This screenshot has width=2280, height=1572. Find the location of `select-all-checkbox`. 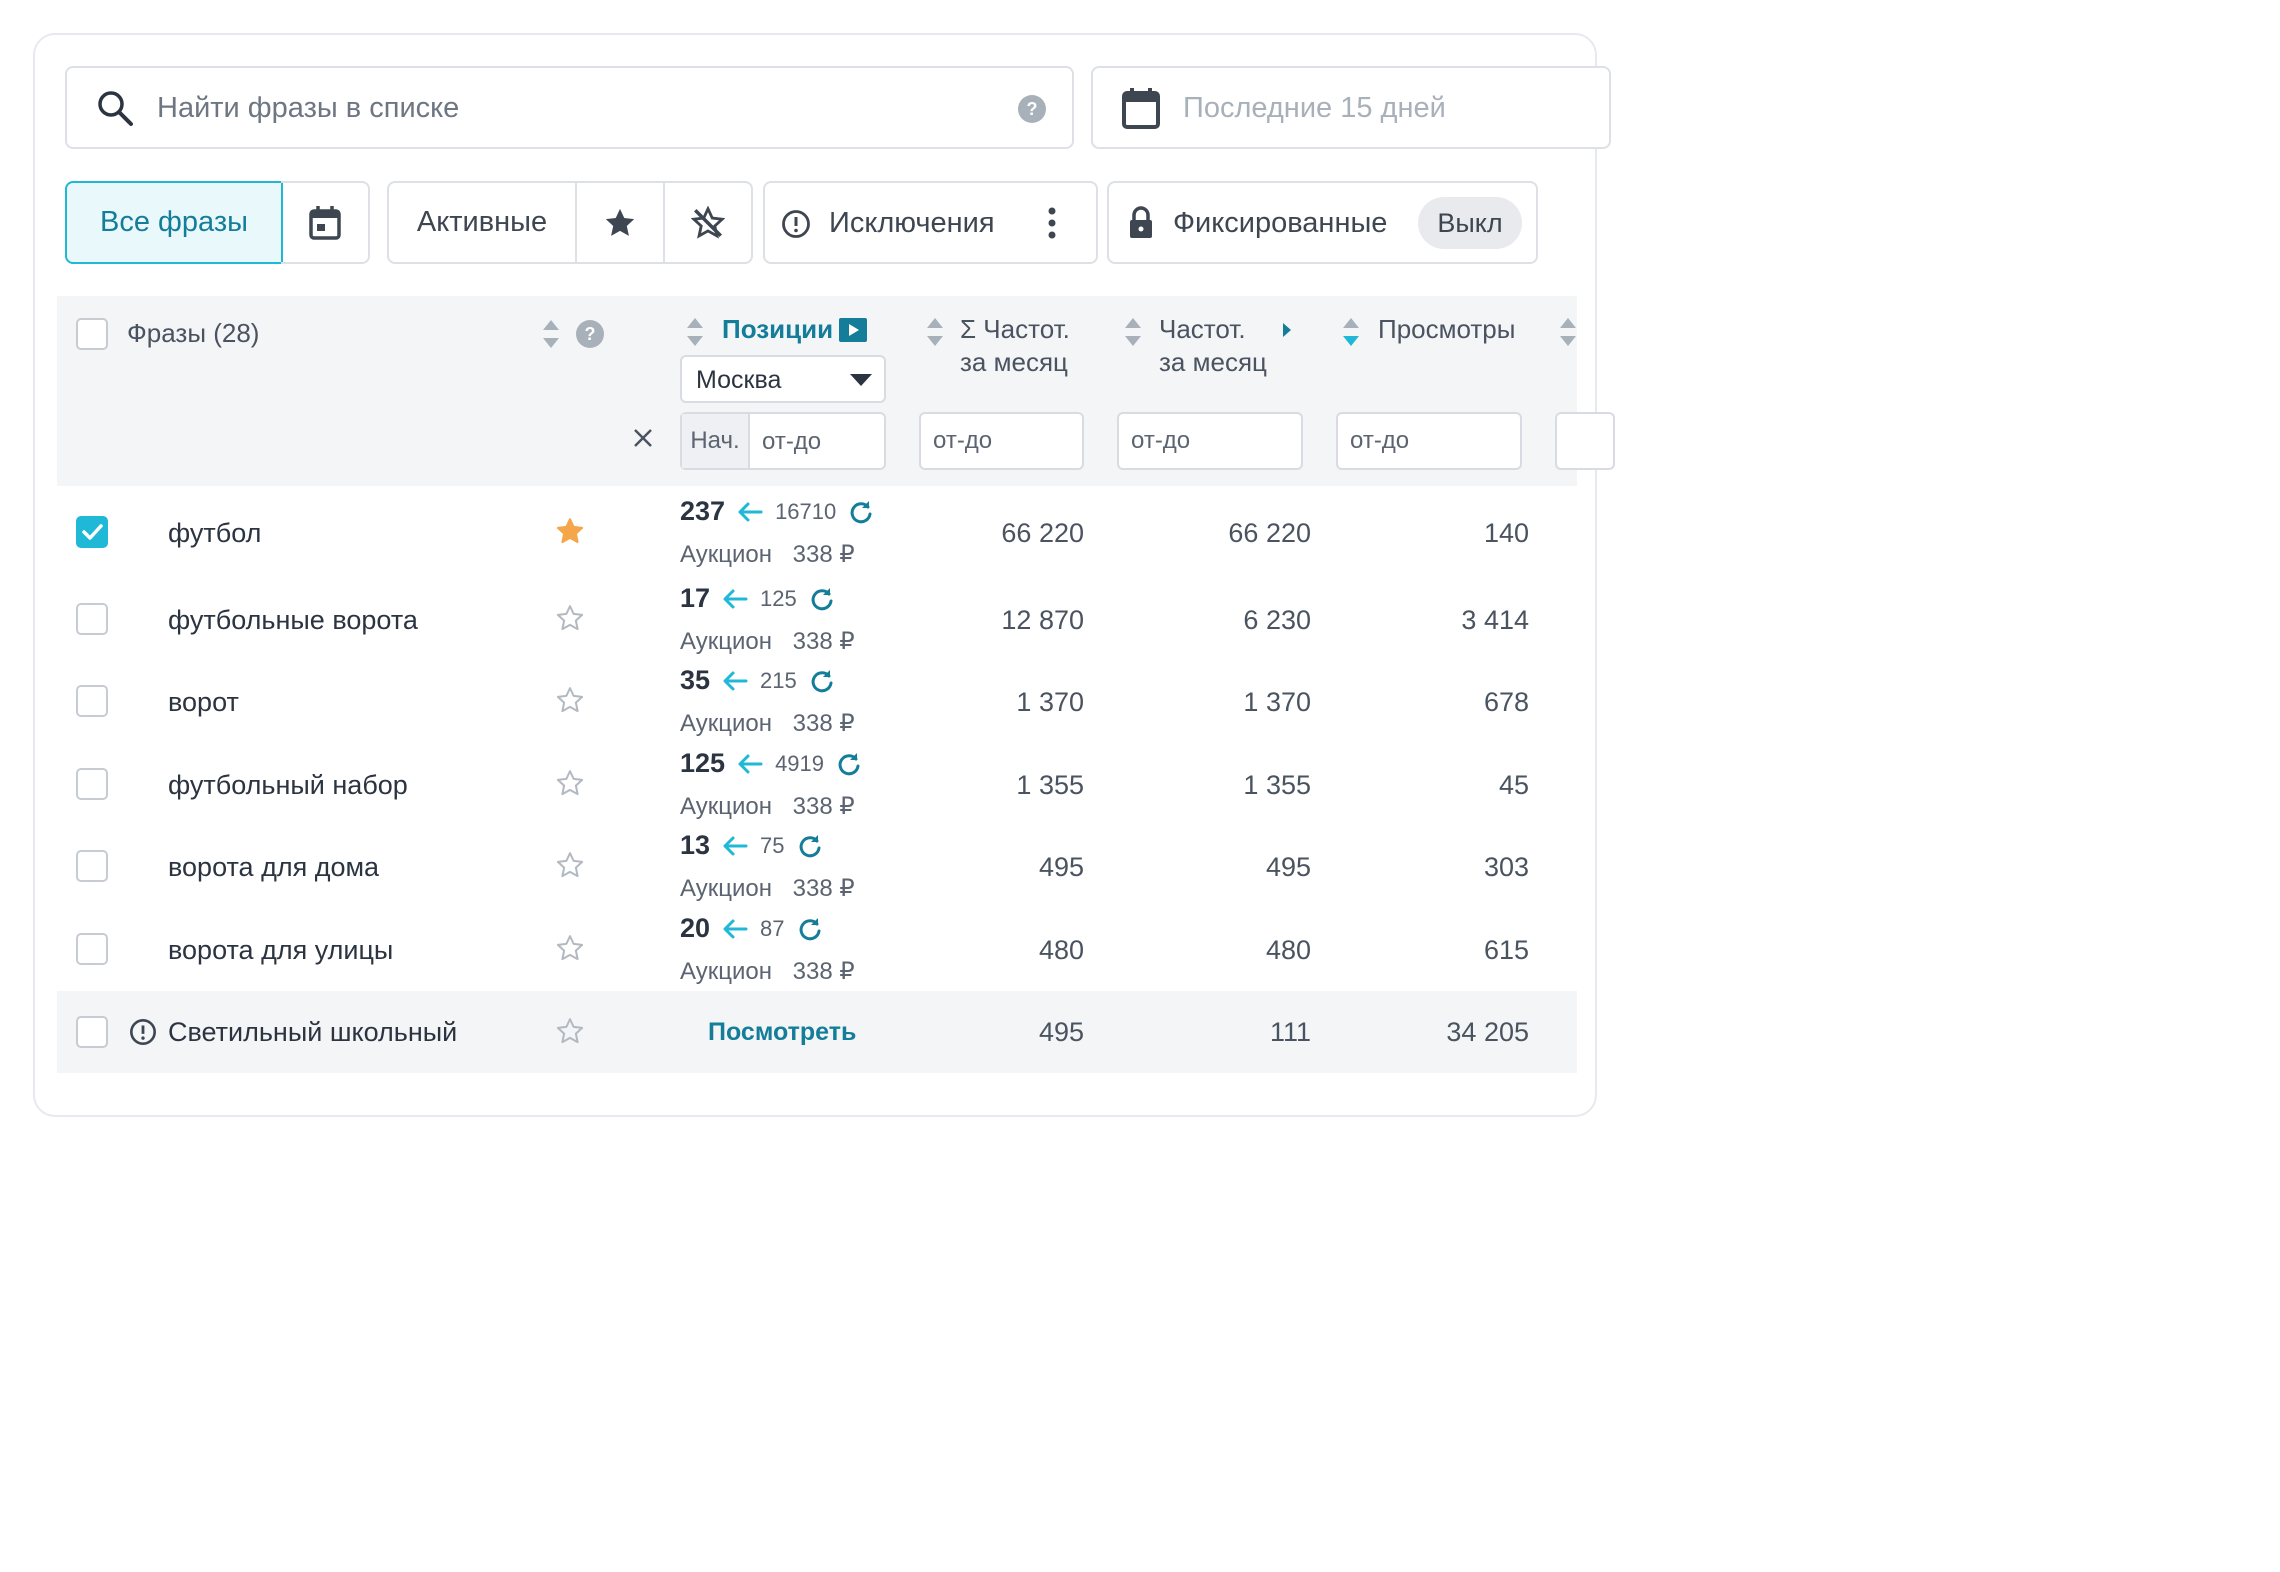

select-all-checkbox is located at coordinates (92, 334).